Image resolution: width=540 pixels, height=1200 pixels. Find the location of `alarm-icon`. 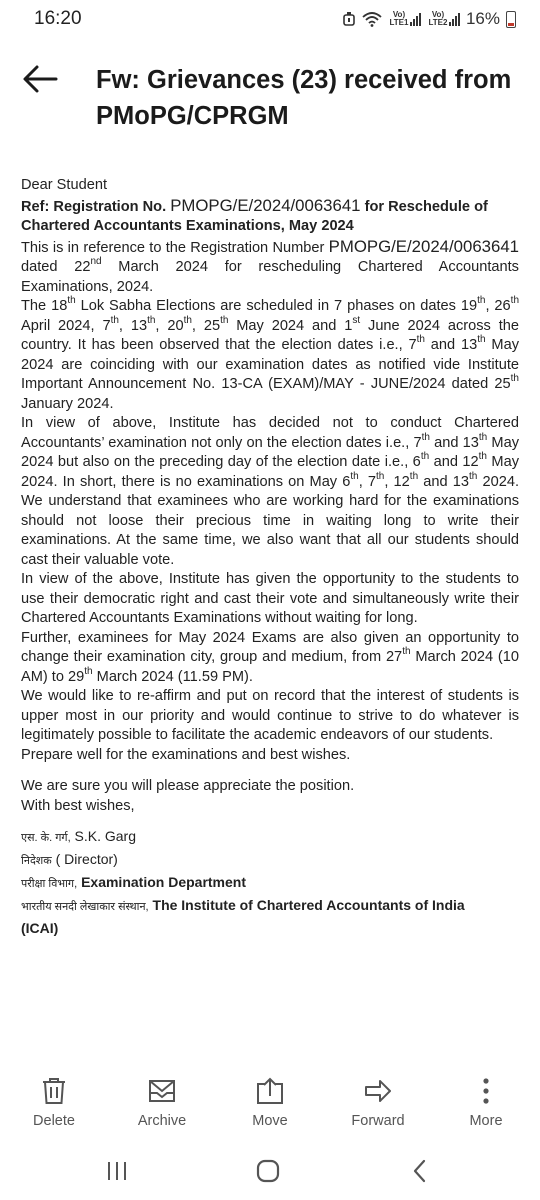

alarm-icon is located at coordinates (349, 19).